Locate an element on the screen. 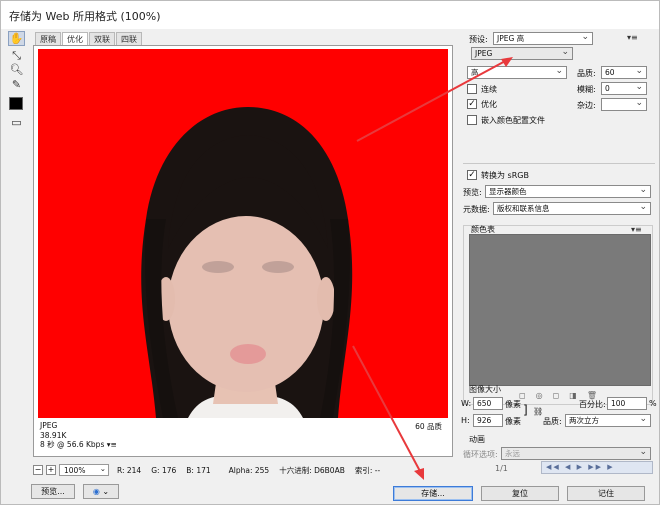  animation-header: 动画 is located at coordinates (477, 439).